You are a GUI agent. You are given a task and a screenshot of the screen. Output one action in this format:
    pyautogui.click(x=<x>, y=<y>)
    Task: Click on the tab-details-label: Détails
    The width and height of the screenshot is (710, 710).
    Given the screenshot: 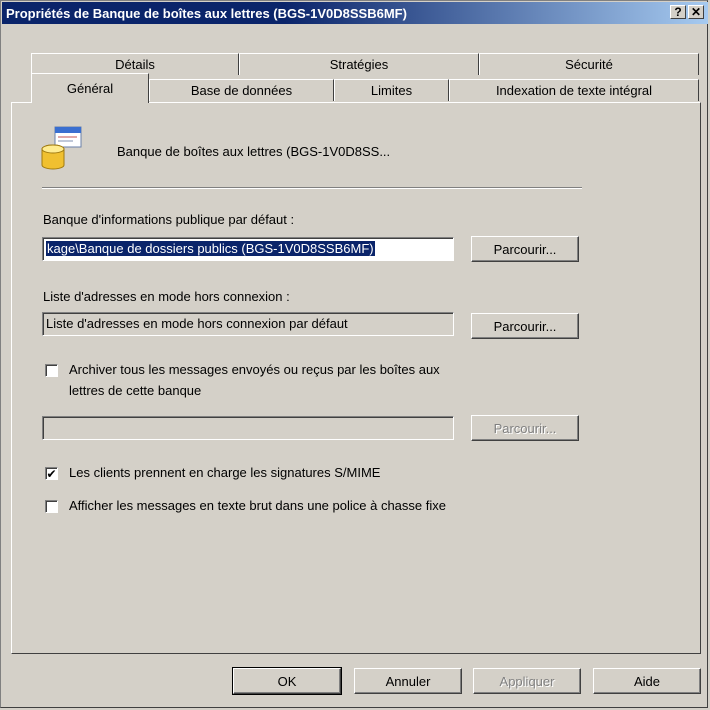 What is the action you would take?
    pyautogui.click(x=135, y=64)
    